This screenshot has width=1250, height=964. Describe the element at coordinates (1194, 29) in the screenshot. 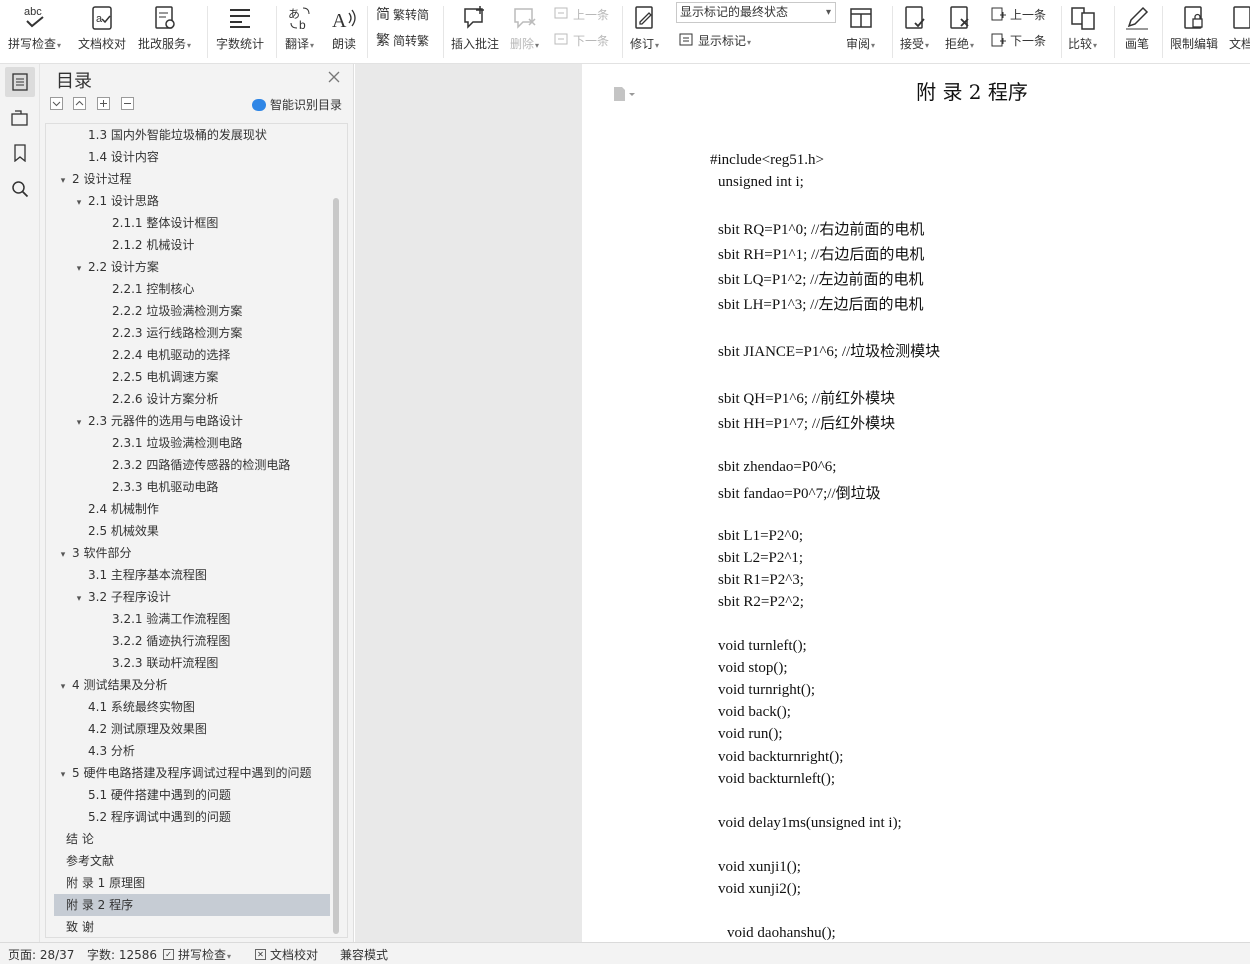

I see `restrict-edit-button: 限制编辑` at that location.